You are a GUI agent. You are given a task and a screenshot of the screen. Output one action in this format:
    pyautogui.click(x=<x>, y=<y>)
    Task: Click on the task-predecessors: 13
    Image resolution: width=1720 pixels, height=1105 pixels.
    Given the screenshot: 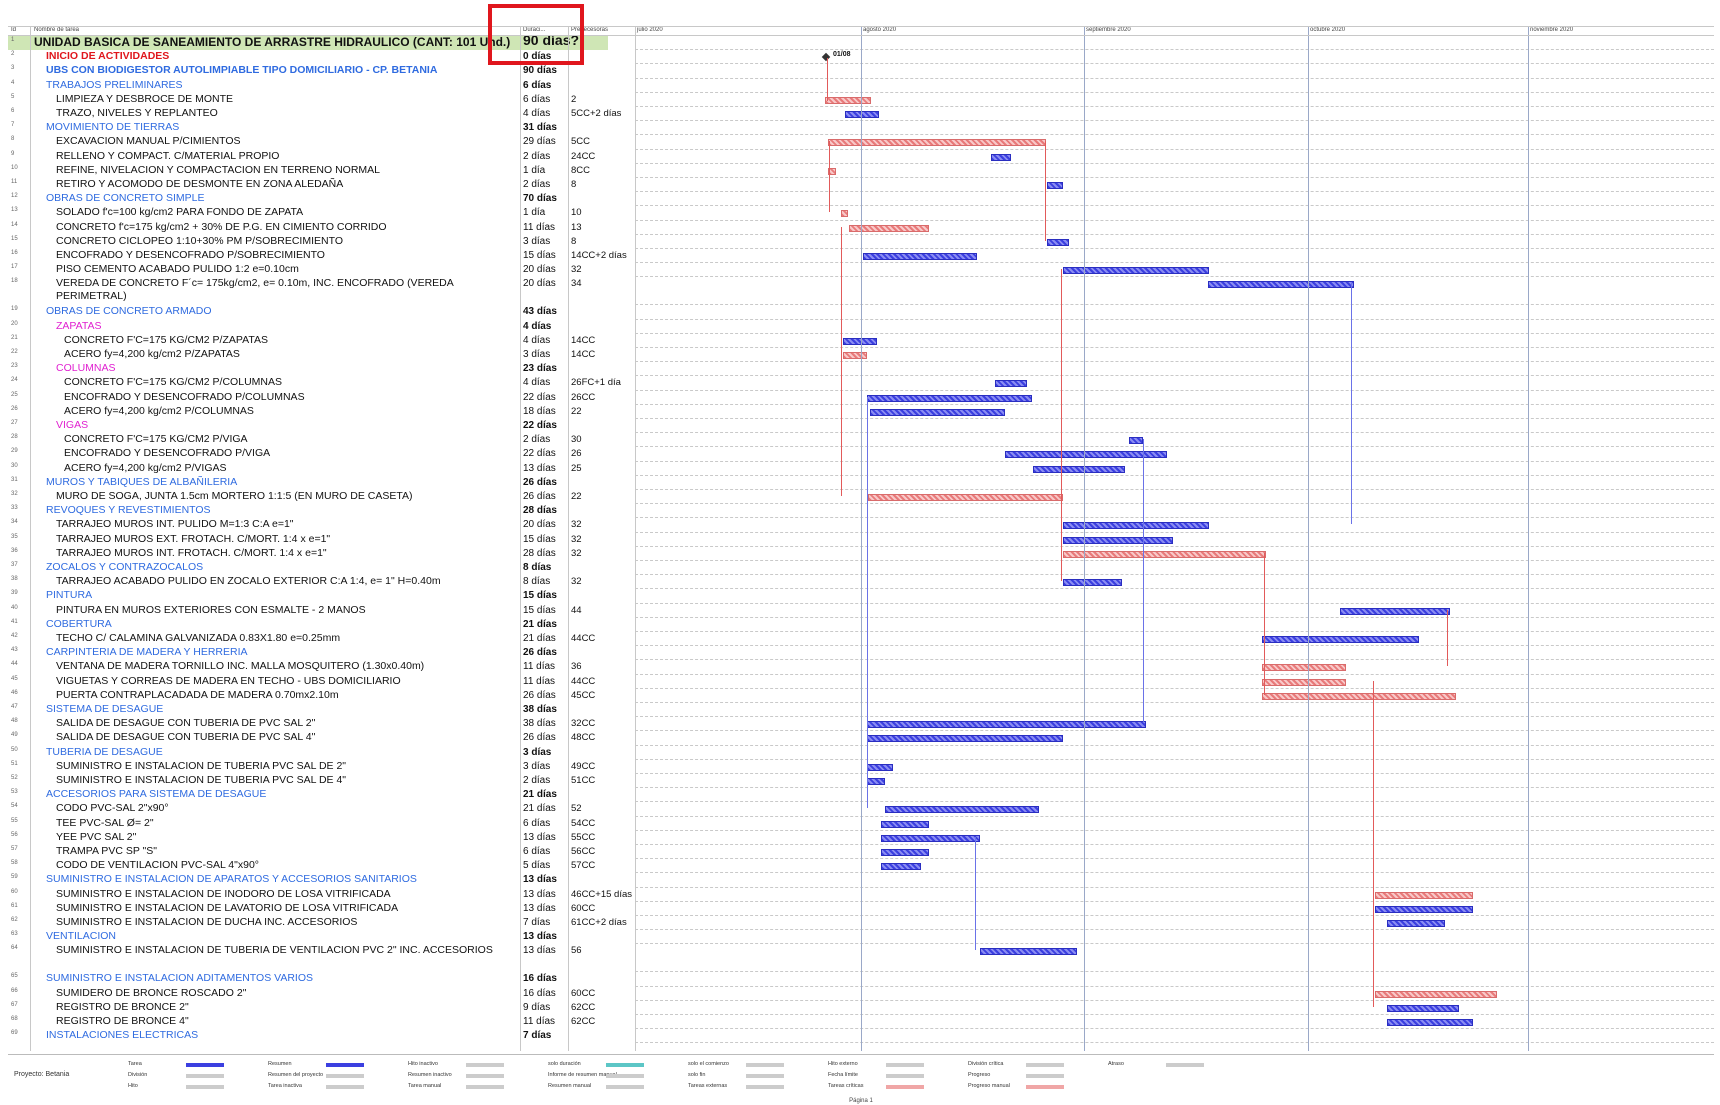 What is the action you would take?
    pyautogui.click(x=576, y=227)
    